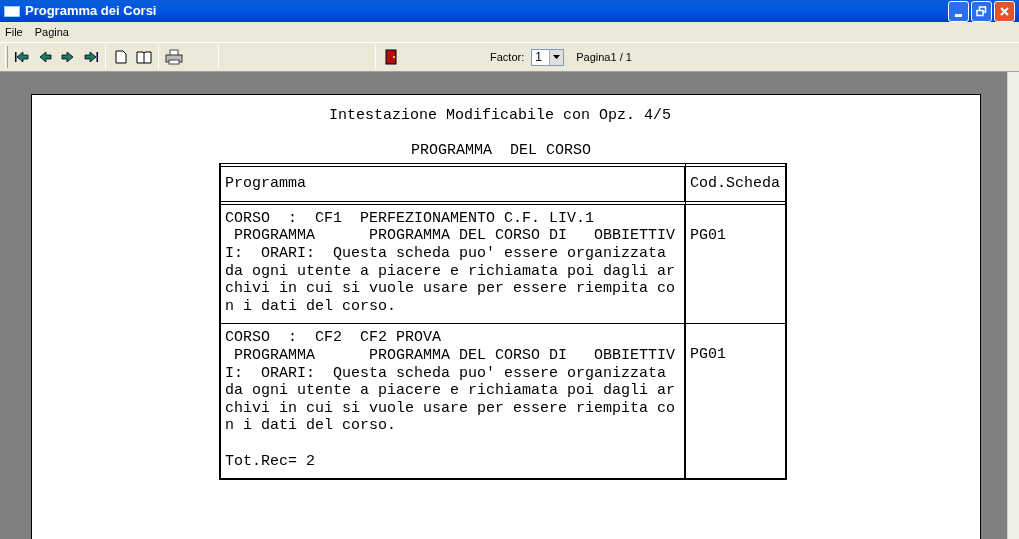 This screenshot has width=1019, height=539. Describe the element at coordinates (67, 57) in the screenshot. I see `right-arrow-icon` at that location.